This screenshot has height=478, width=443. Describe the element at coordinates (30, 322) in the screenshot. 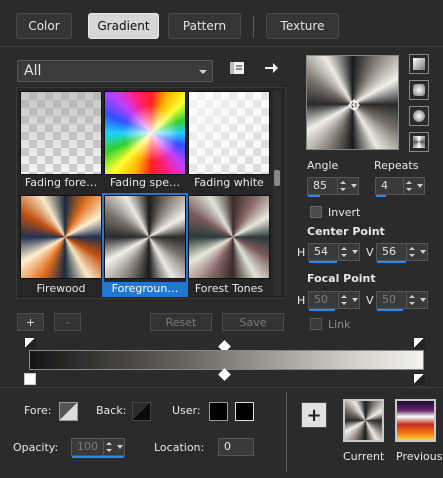

I see `add-gradient-button: +` at that location.